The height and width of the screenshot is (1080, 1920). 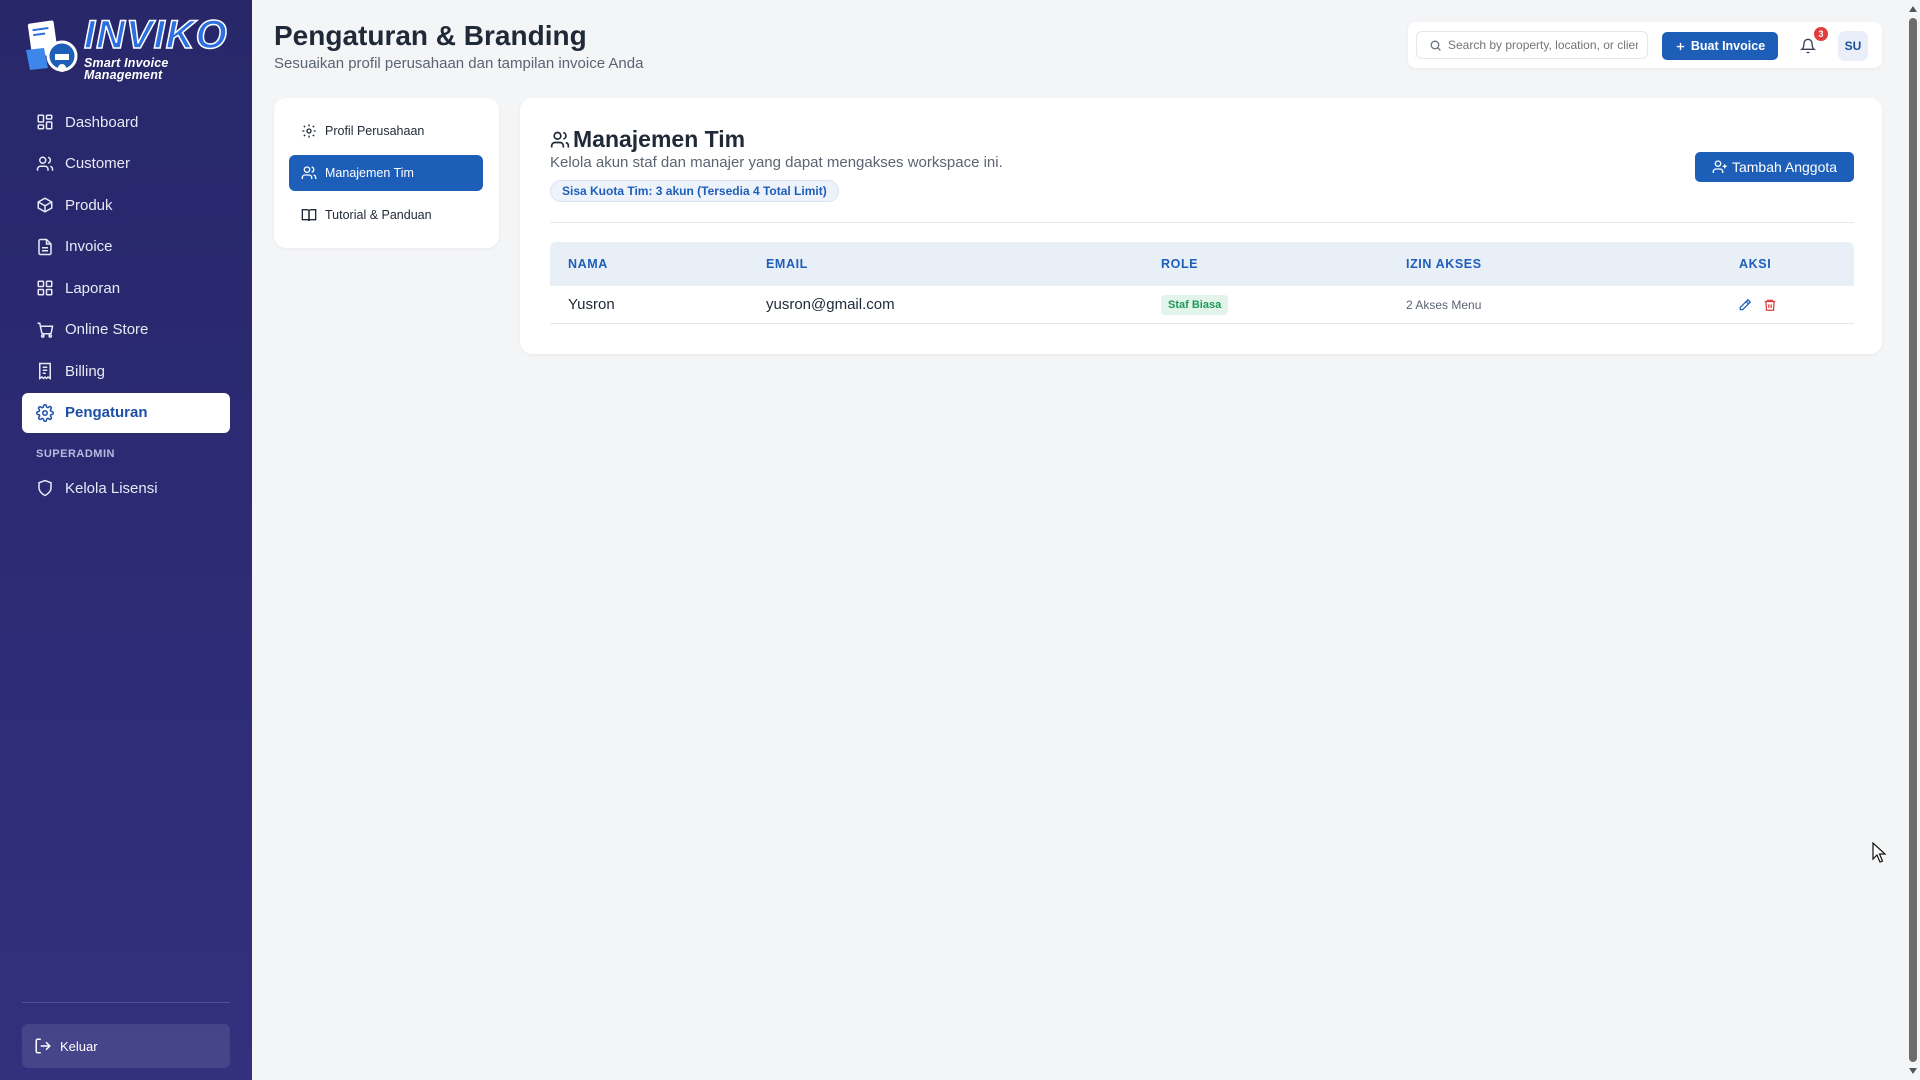 What do you see at coordinates (45, 247) in the screenshot?
I see `file-icon` at bounding box center [45, 247].